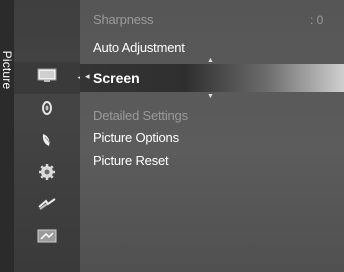 The image size is (344, 272). Describe the element at coordinates (212, 78) in the screenshot. I see `menu-item-screen: ◂ Screen` at that location.